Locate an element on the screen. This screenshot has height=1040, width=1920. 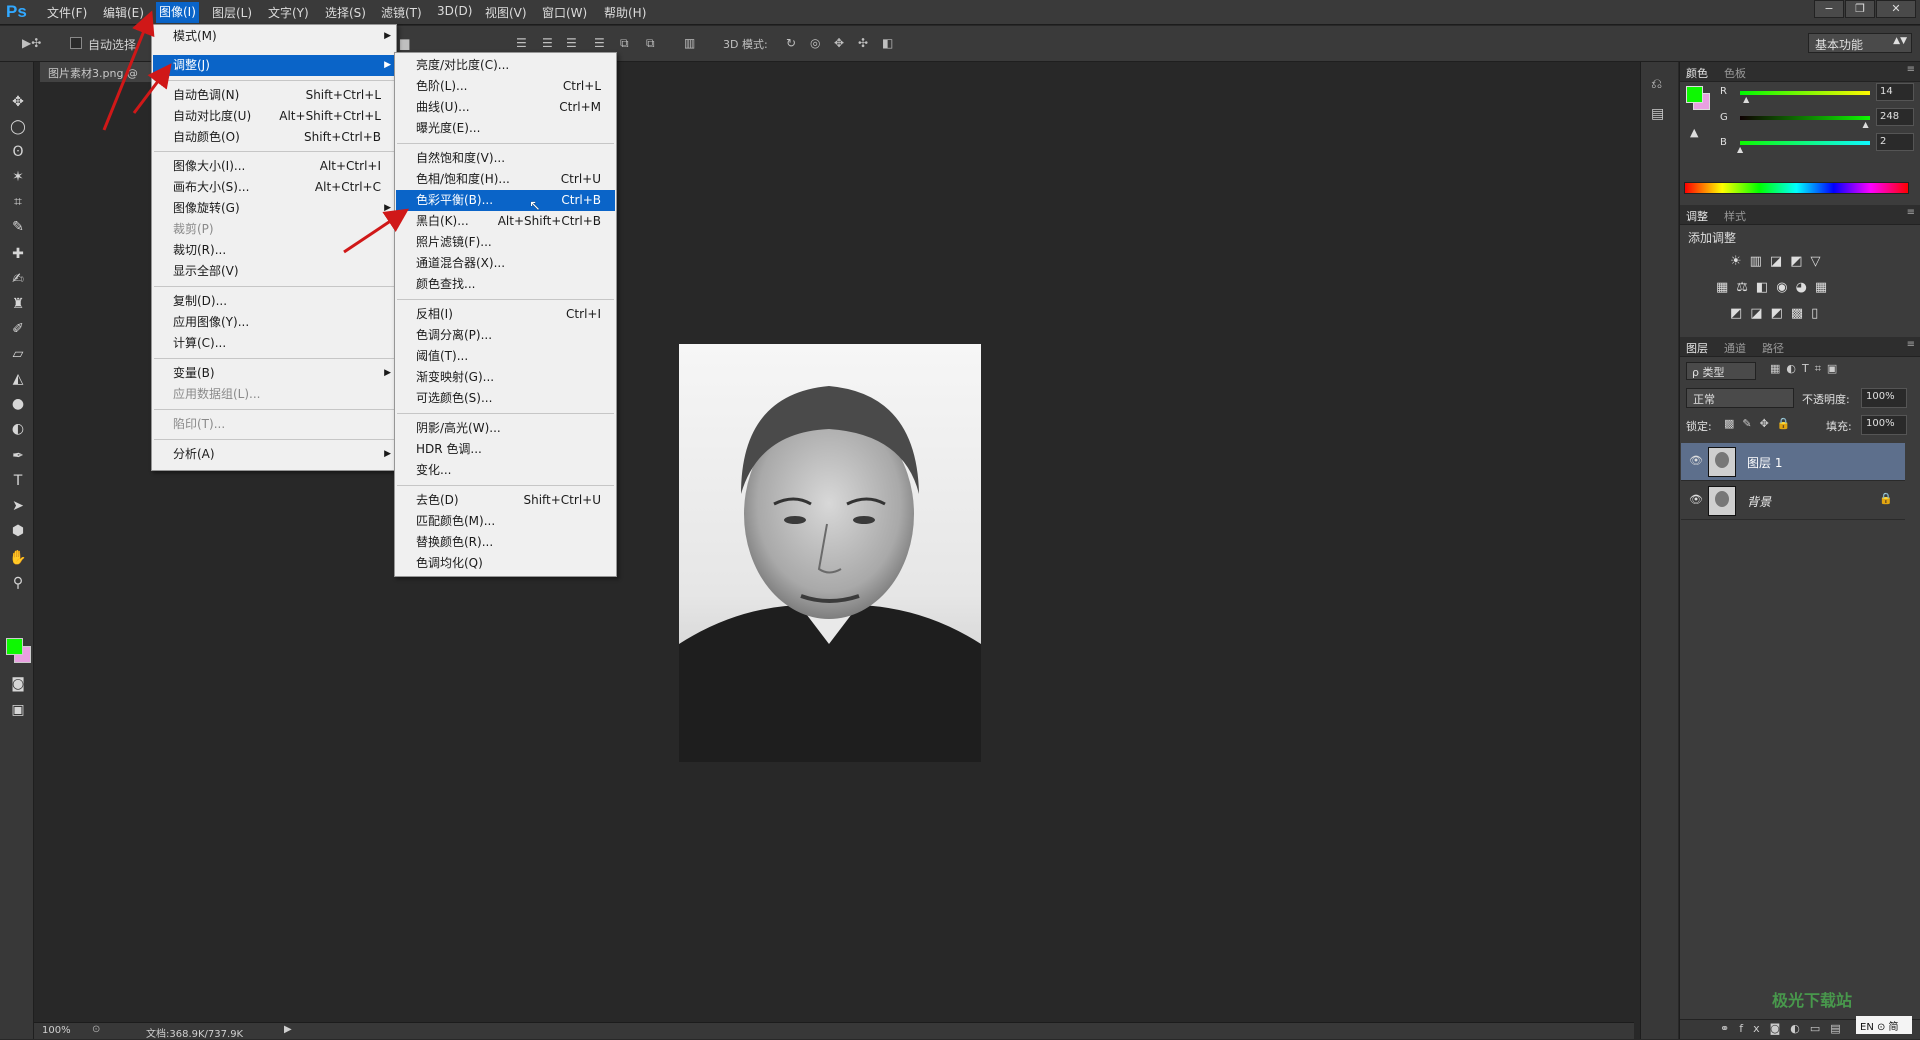
eyedropper-icon: ✎ is located at coordinates (18, 227).